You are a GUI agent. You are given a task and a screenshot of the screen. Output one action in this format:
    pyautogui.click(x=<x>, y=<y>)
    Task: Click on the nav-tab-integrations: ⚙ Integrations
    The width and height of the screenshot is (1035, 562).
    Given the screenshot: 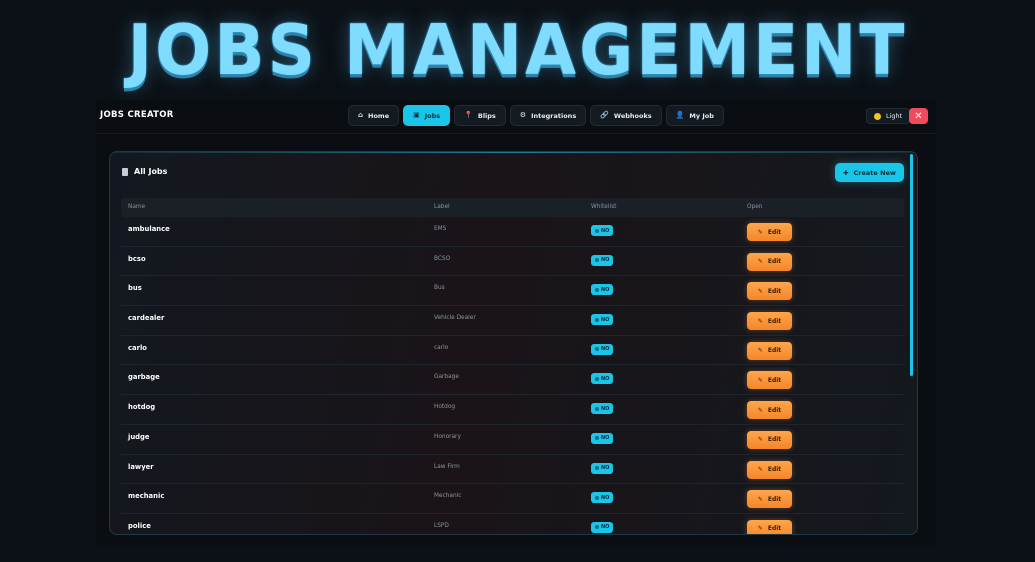 What is the action you would take?
    pyautogui.click(x=548, y=115)
    